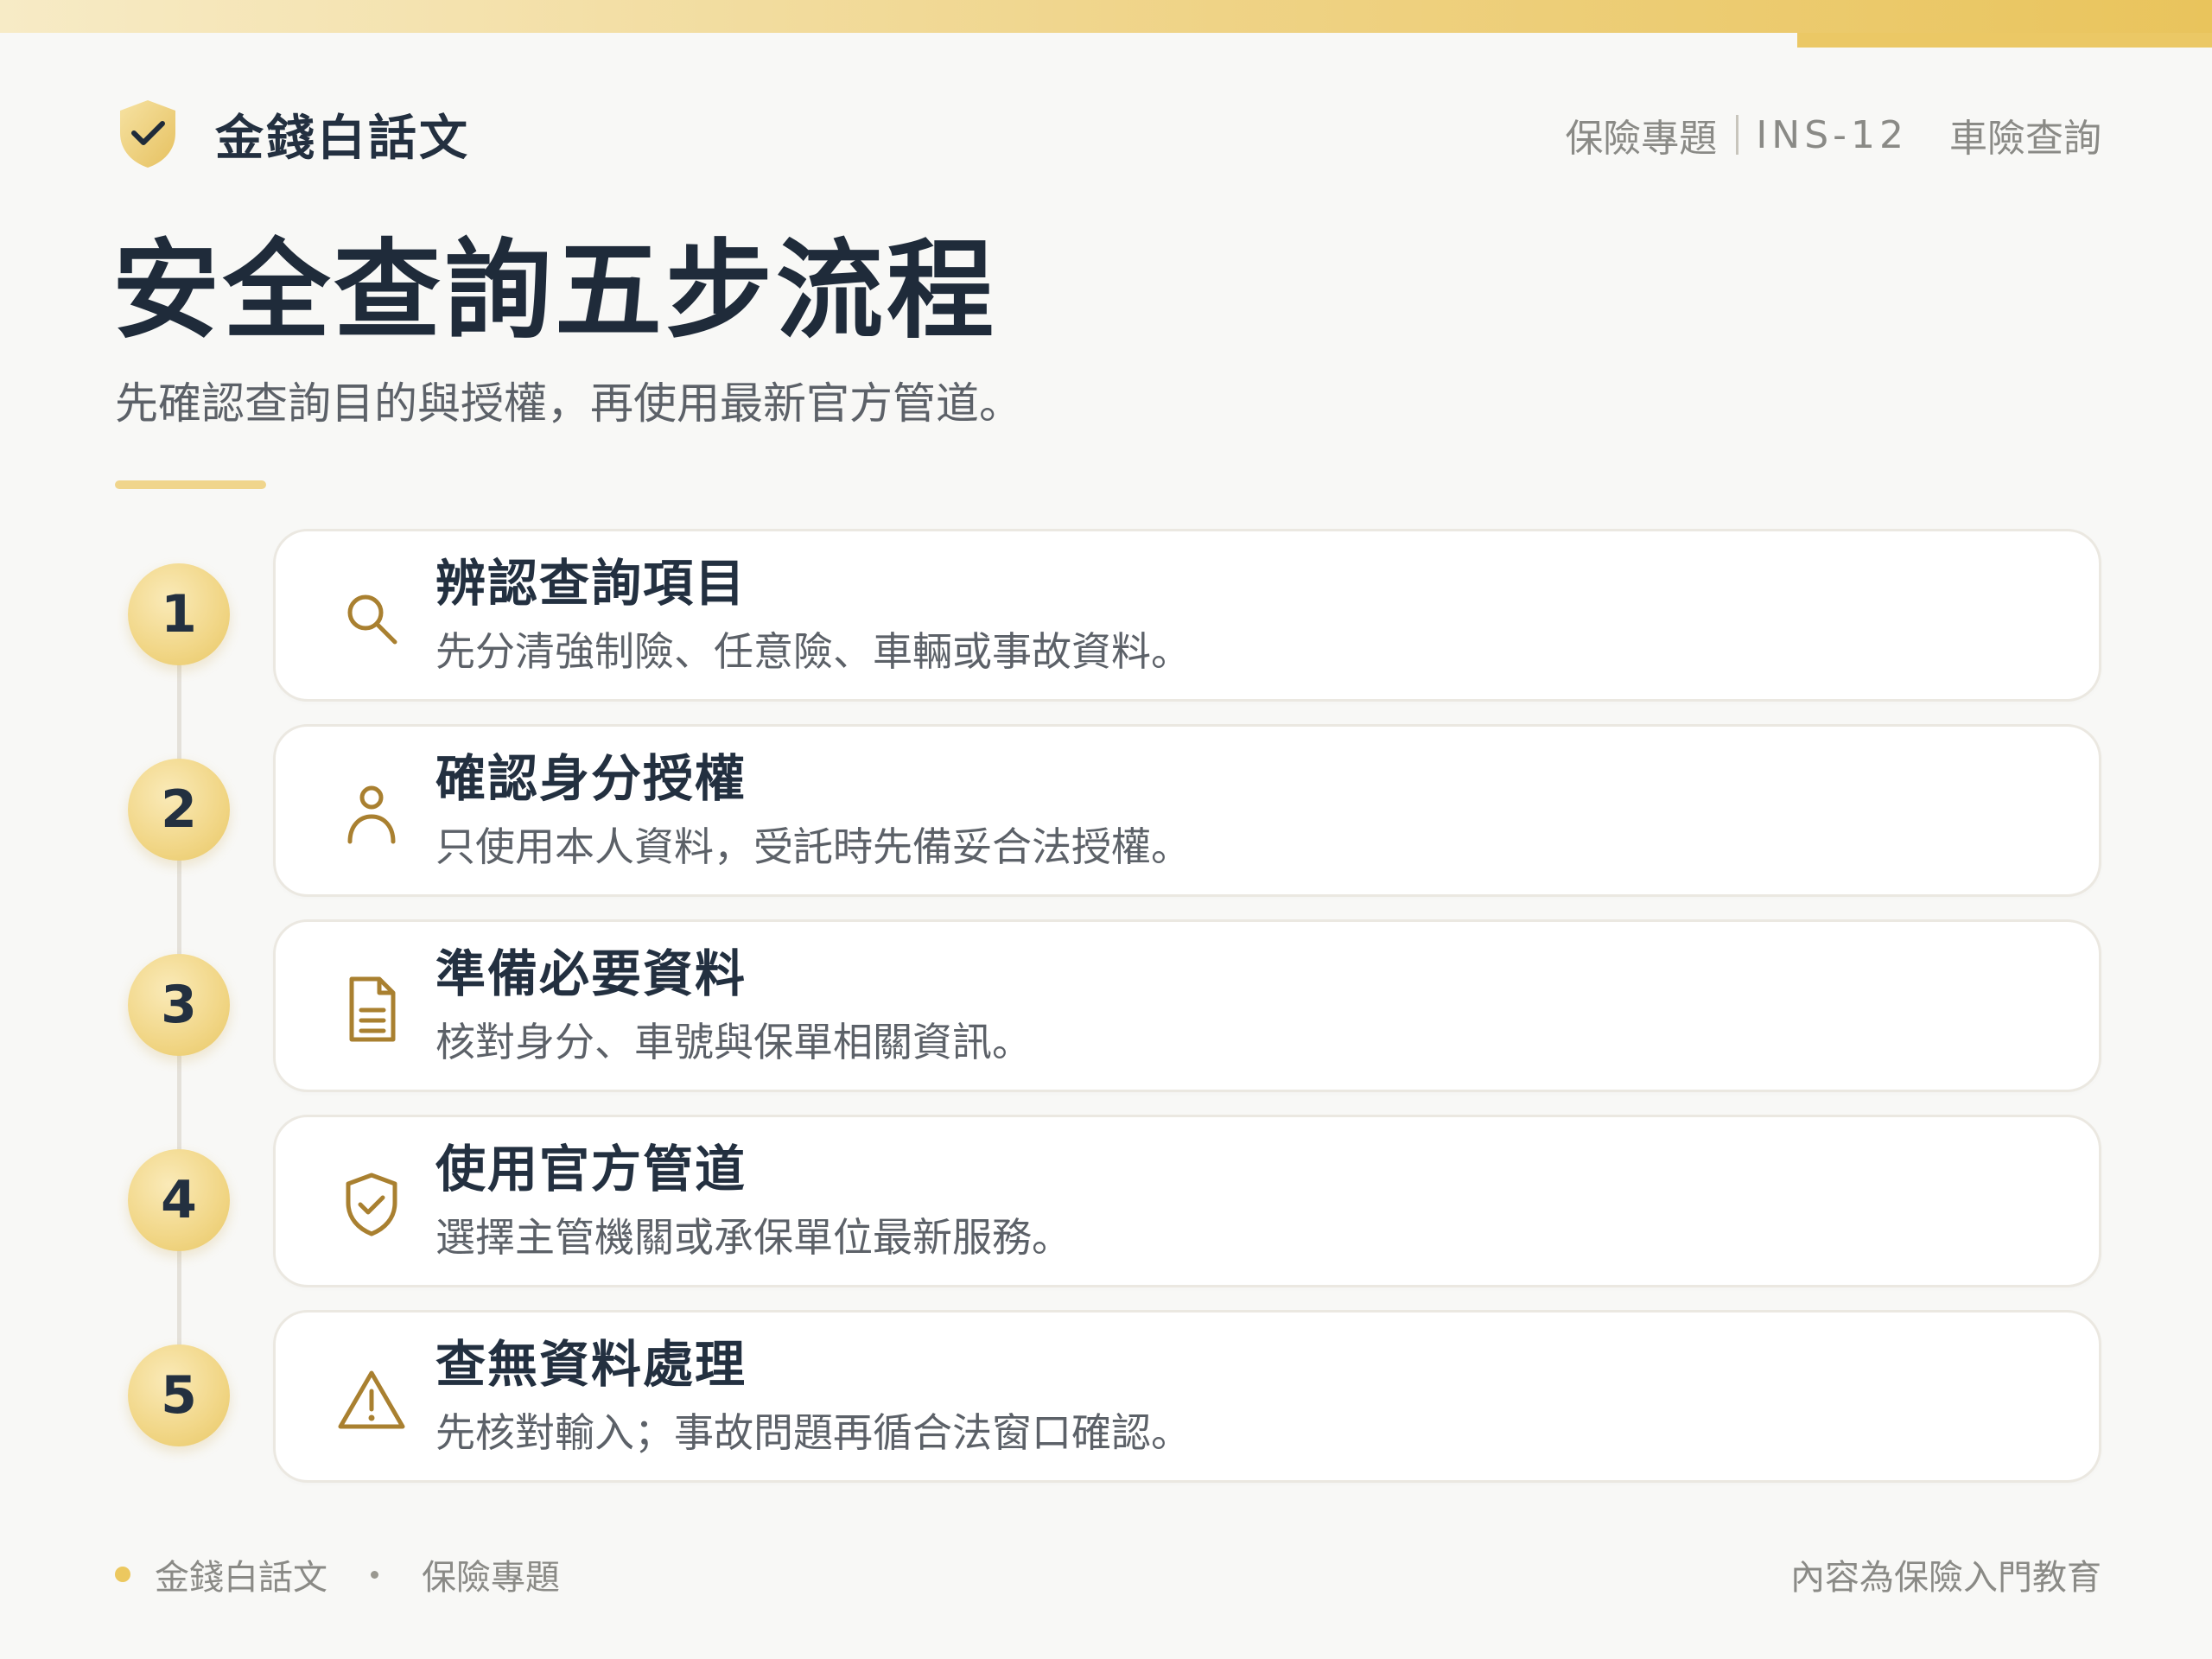  Describe the element at coordinates (2025, 139) in the screenshot. I see `meta-topic: 車險查詢` at that location.